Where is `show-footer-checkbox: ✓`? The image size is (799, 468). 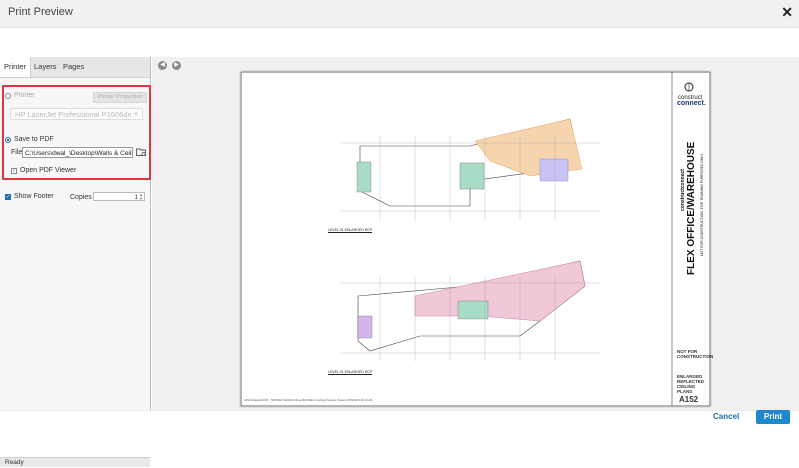 show-footer-checkbox: ✓ is located at coordinates (8, 196).